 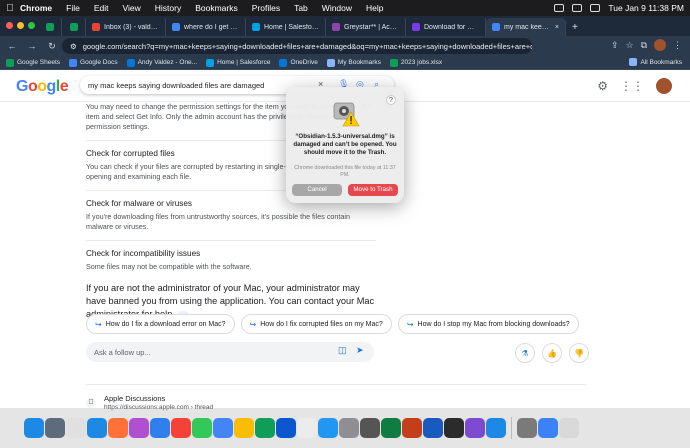 I want to click on new-tab-button: +, so click(x=575, y=27).